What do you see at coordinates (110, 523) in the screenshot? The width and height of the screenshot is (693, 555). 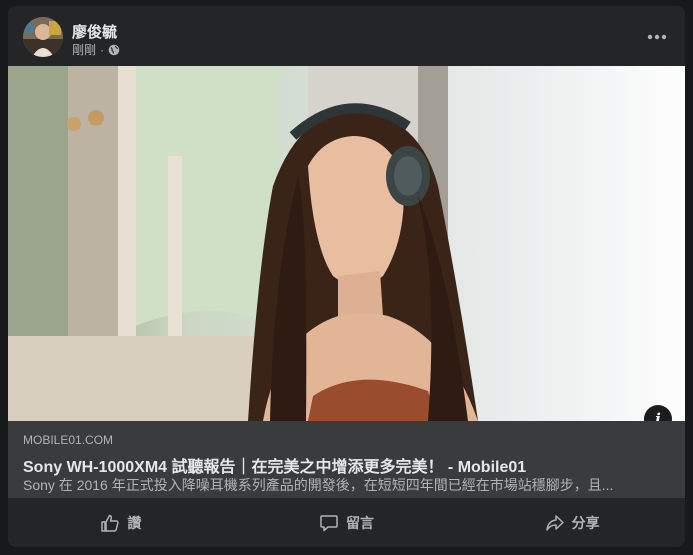 I see `thumbs-up-icon` at bounding box center [110, 523].